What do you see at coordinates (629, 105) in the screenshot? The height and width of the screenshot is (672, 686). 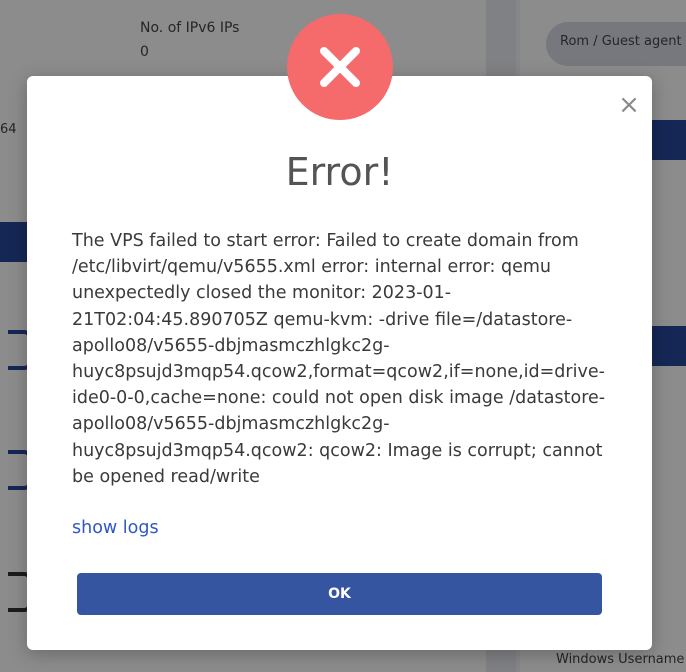 I see `close-icon: ×` at bounding box center [629, 105].